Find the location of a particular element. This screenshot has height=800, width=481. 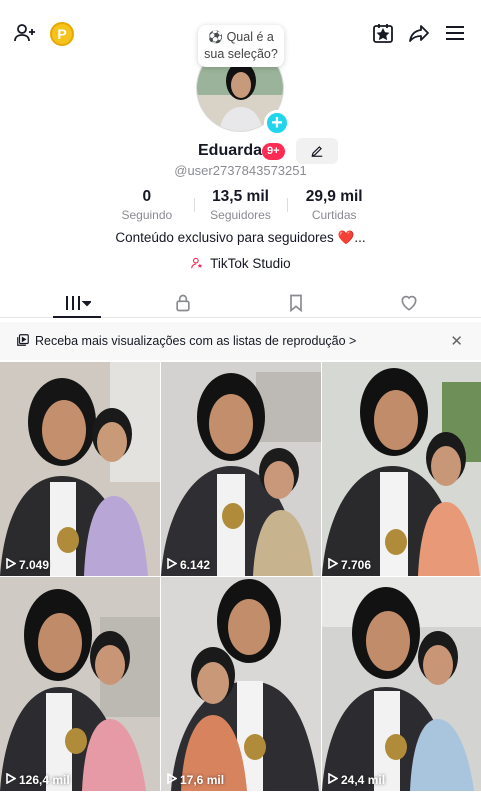

playlist-icon is located at coordinates (23, 341).